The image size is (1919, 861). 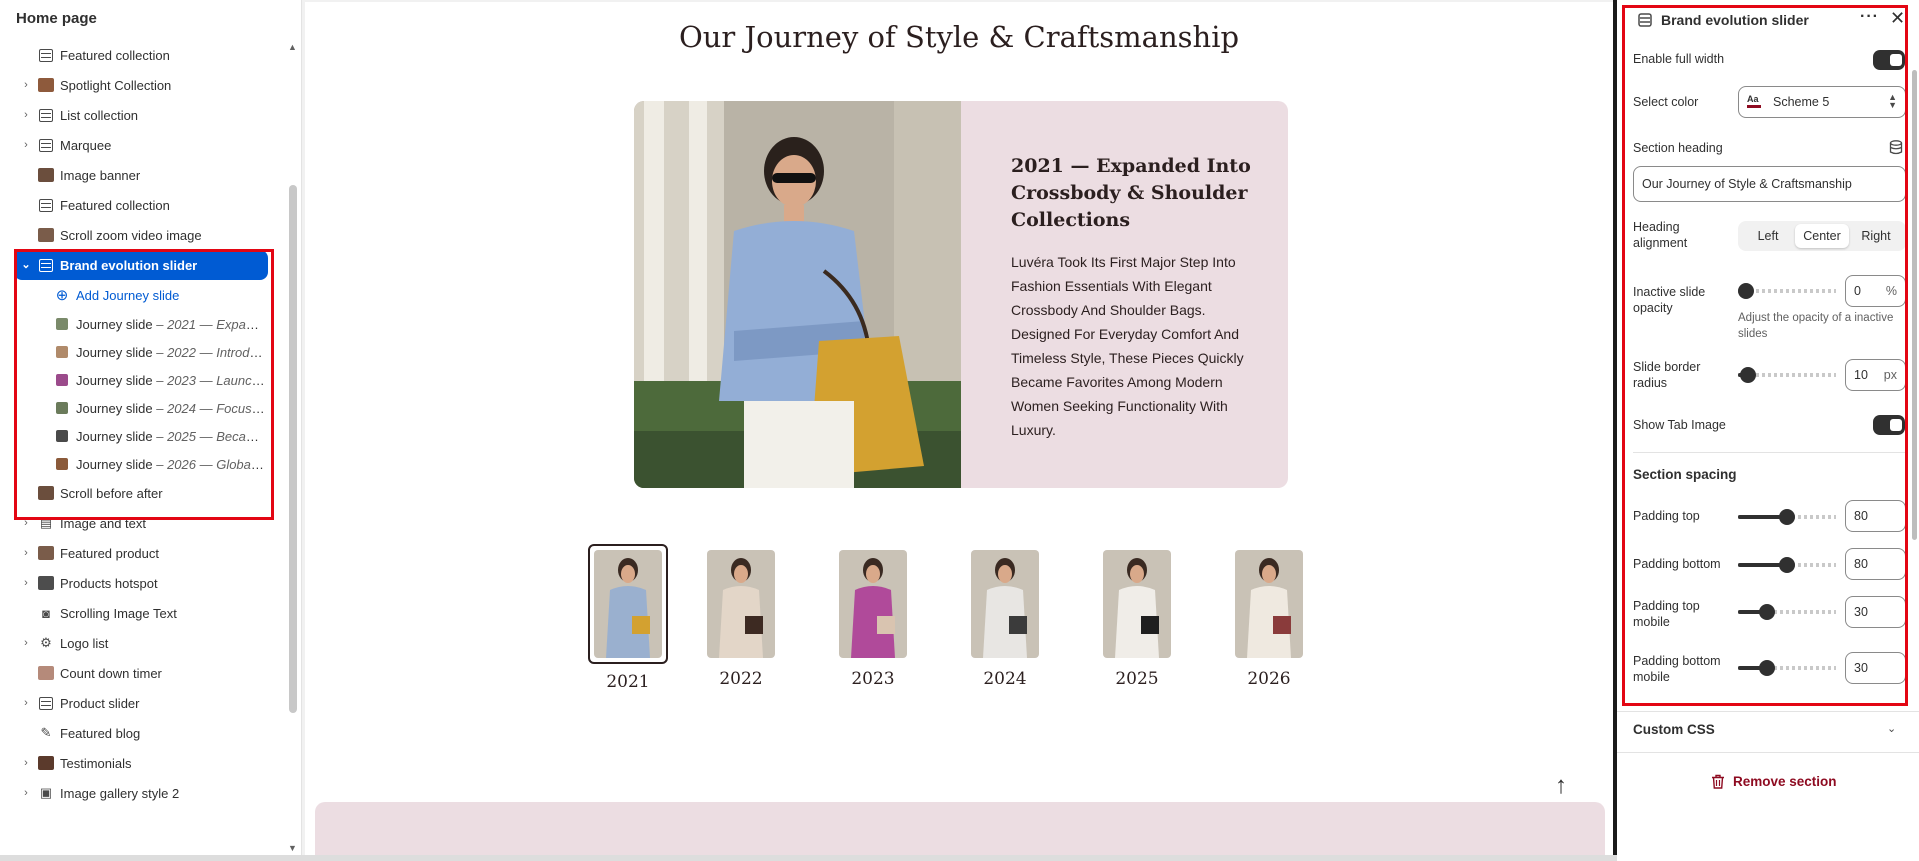 I want to click on sidebar-item-label: Scrolling Image Text, so click(x=118, y=613).